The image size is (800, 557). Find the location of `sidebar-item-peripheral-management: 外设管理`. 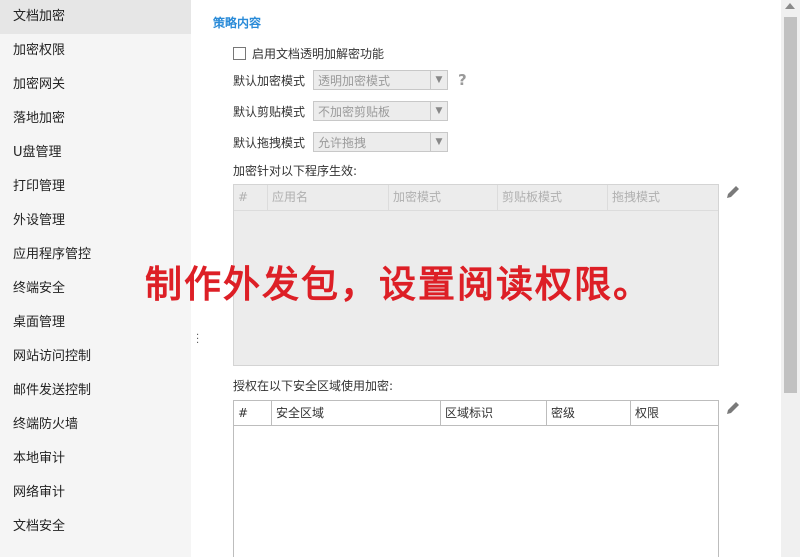

sidebar-item-peripheral-management: 外设管理 is located at coordinates (95, 221).